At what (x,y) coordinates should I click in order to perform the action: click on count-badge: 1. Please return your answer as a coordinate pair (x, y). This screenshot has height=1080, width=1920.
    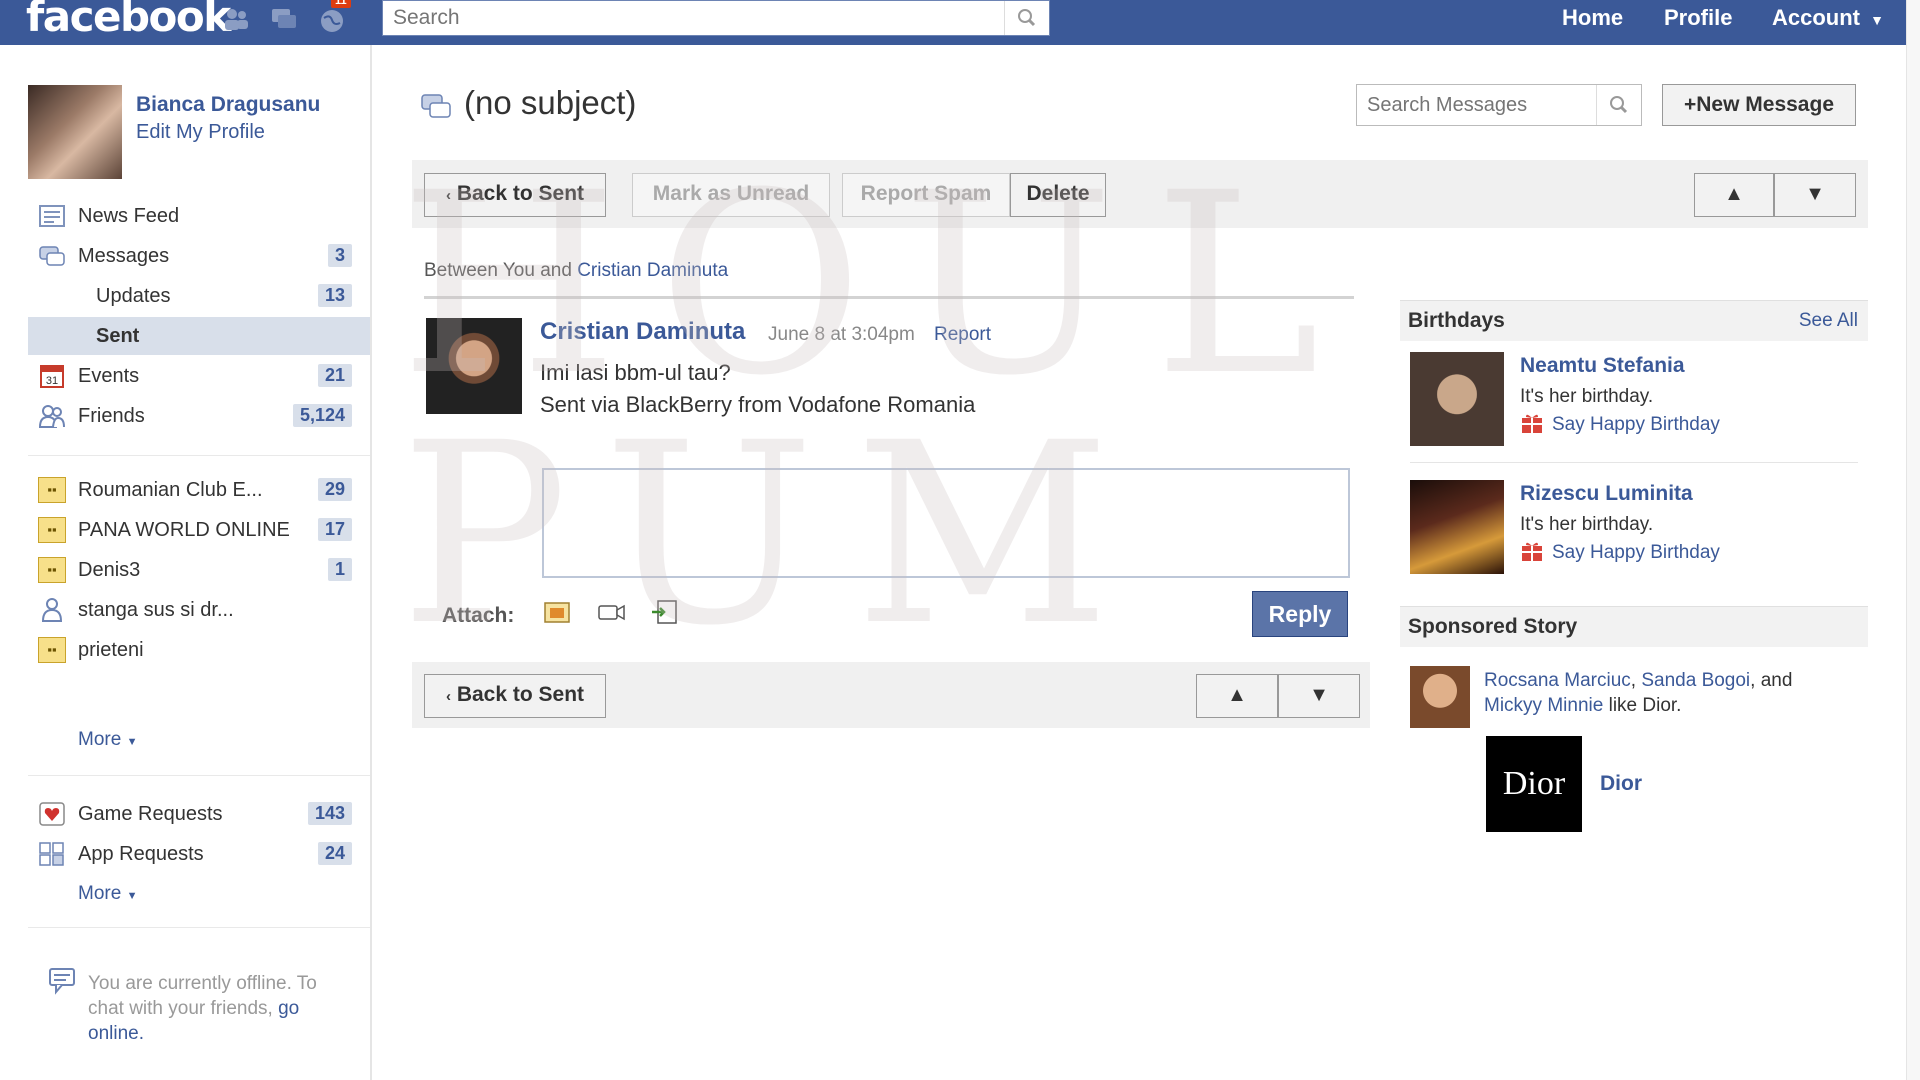
    Looking at the image, I should click on (339, 569).